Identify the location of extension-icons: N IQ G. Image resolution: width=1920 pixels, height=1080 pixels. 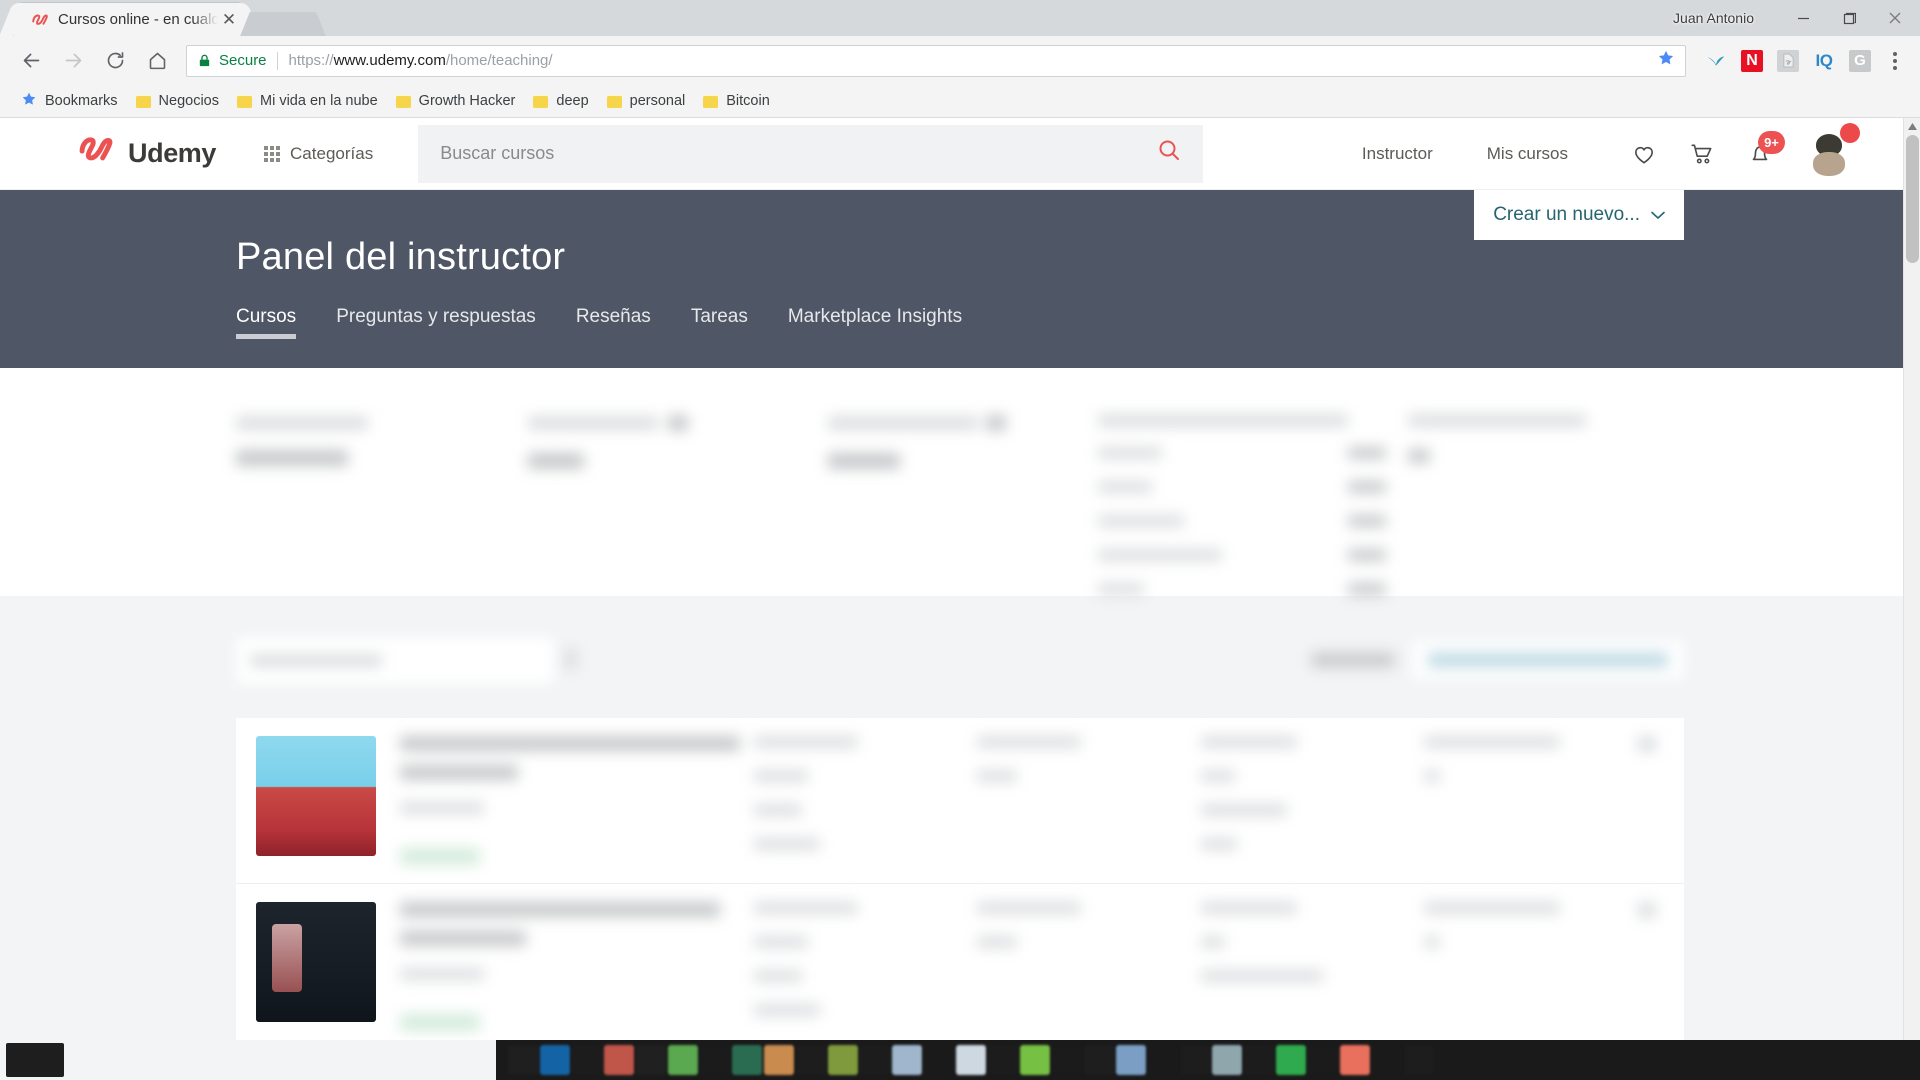
(1803, 61).